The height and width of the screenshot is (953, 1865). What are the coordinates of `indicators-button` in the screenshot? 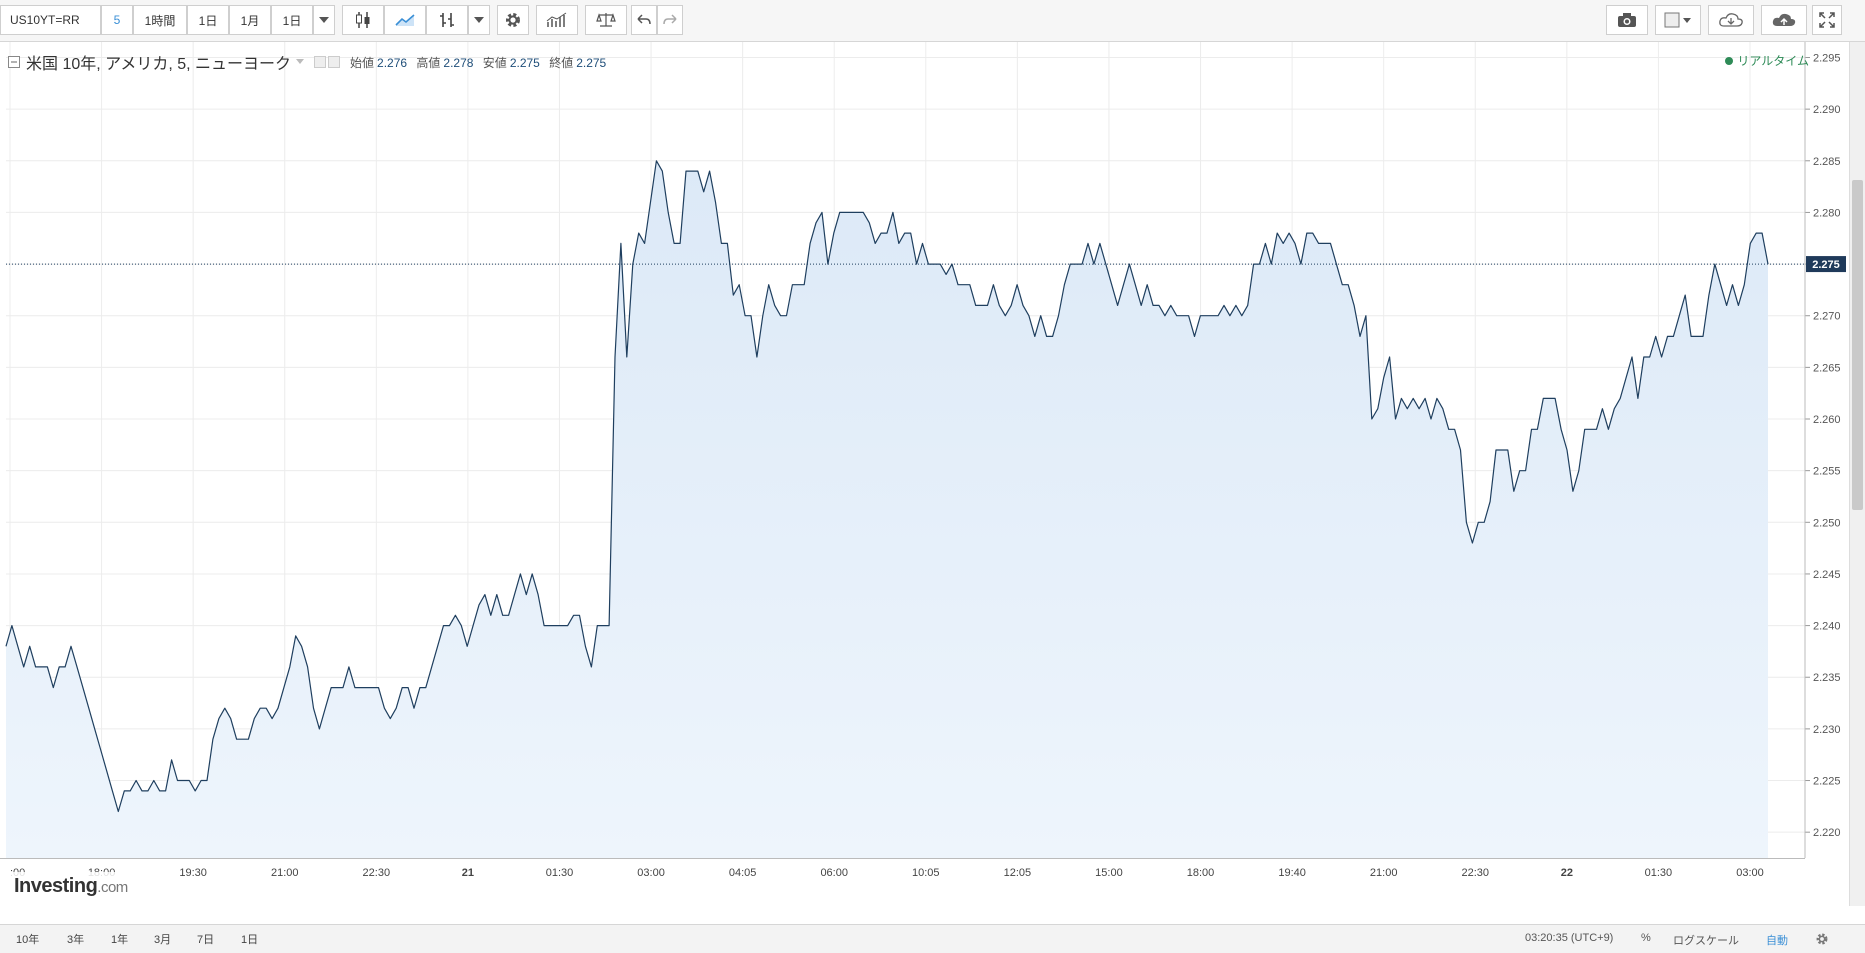 It's located at (557, 20).